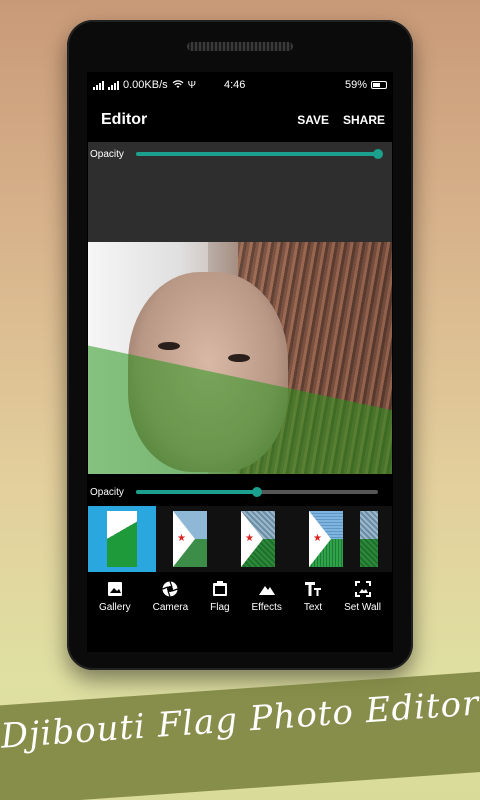 The image size is (480, 800). I want to click on app-bar-actions: SAVE SHARE, so click(341, 120).